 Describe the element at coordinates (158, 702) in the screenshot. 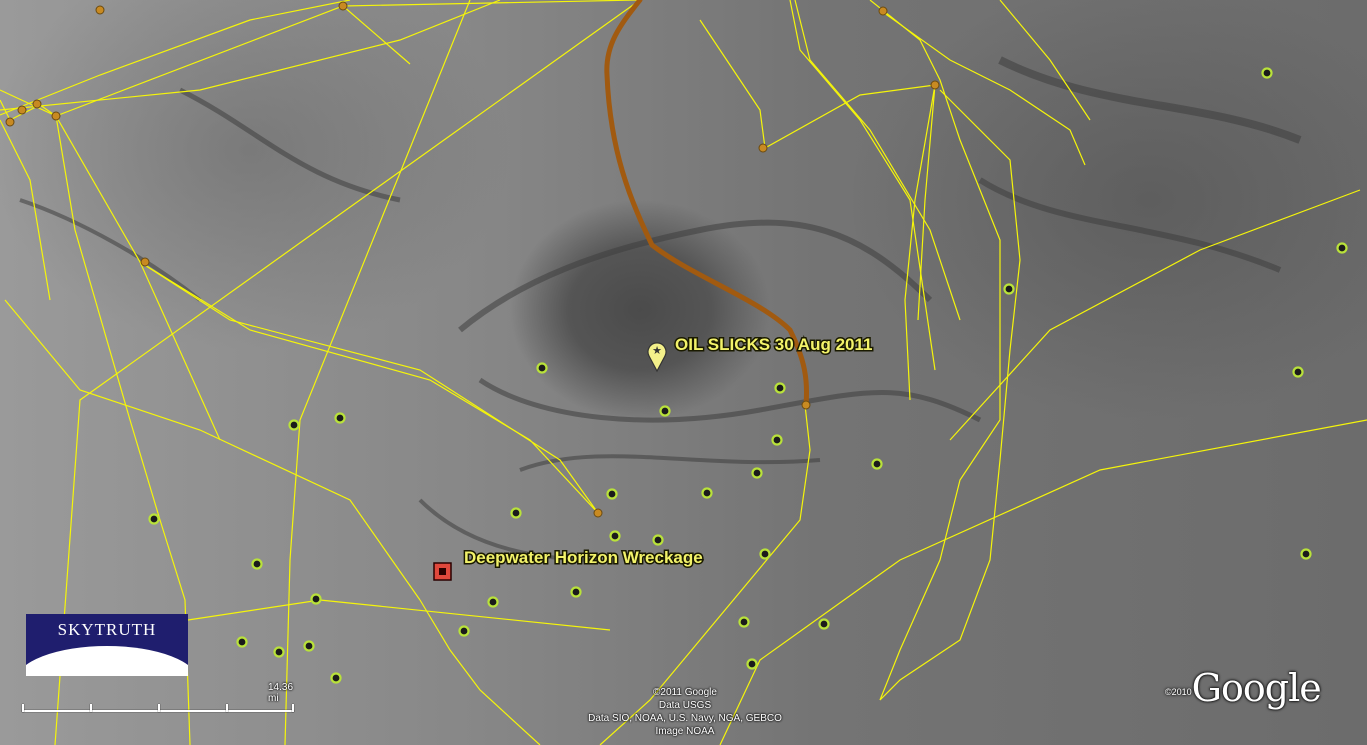

I see `scale-bar: 14.36 mi` at that location.